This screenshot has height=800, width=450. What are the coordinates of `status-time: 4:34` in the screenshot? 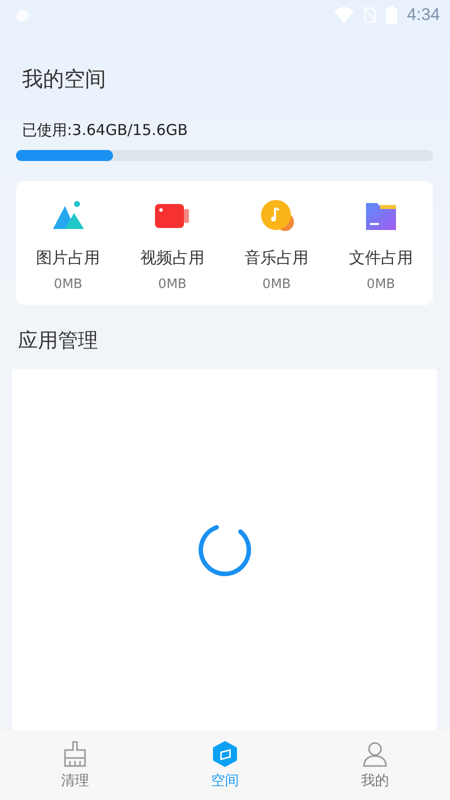 It's located at (423, 15).